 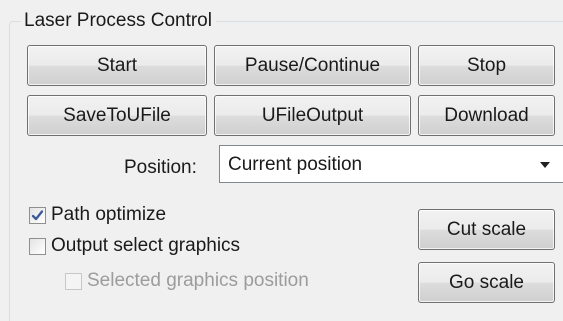 I want to click on ufile-output-button: UFileOutput, so click(x=312, y=115).